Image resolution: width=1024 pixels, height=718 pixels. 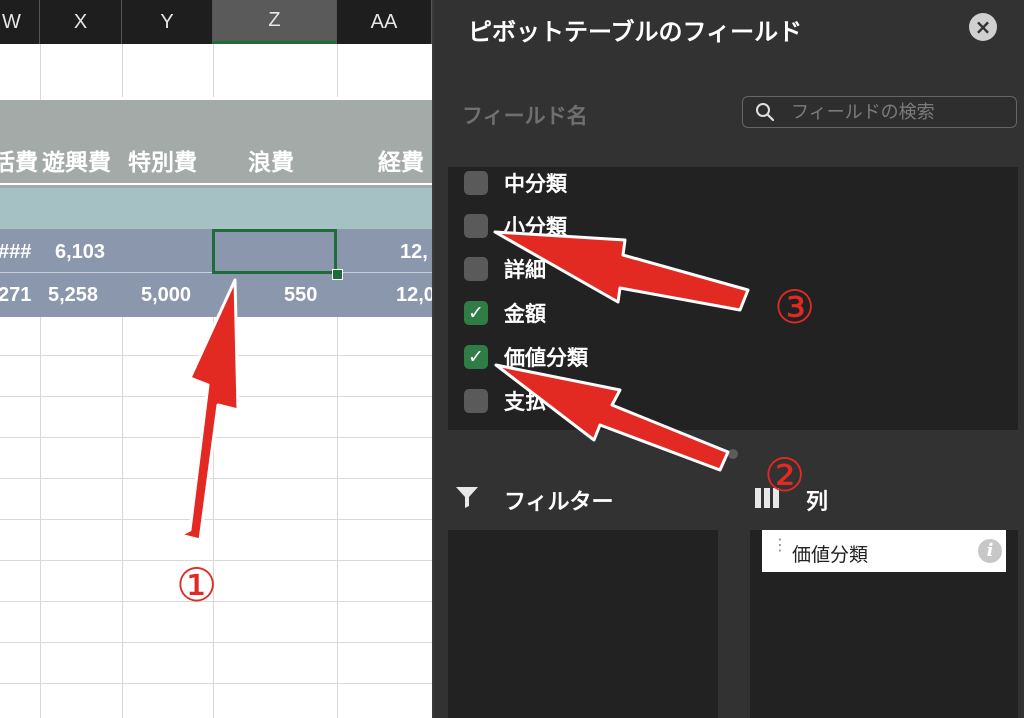 What do you see at coordinates (535, 184) in the screenshot?
I see `field-label: 中分類` at bounding box center [535, 184].